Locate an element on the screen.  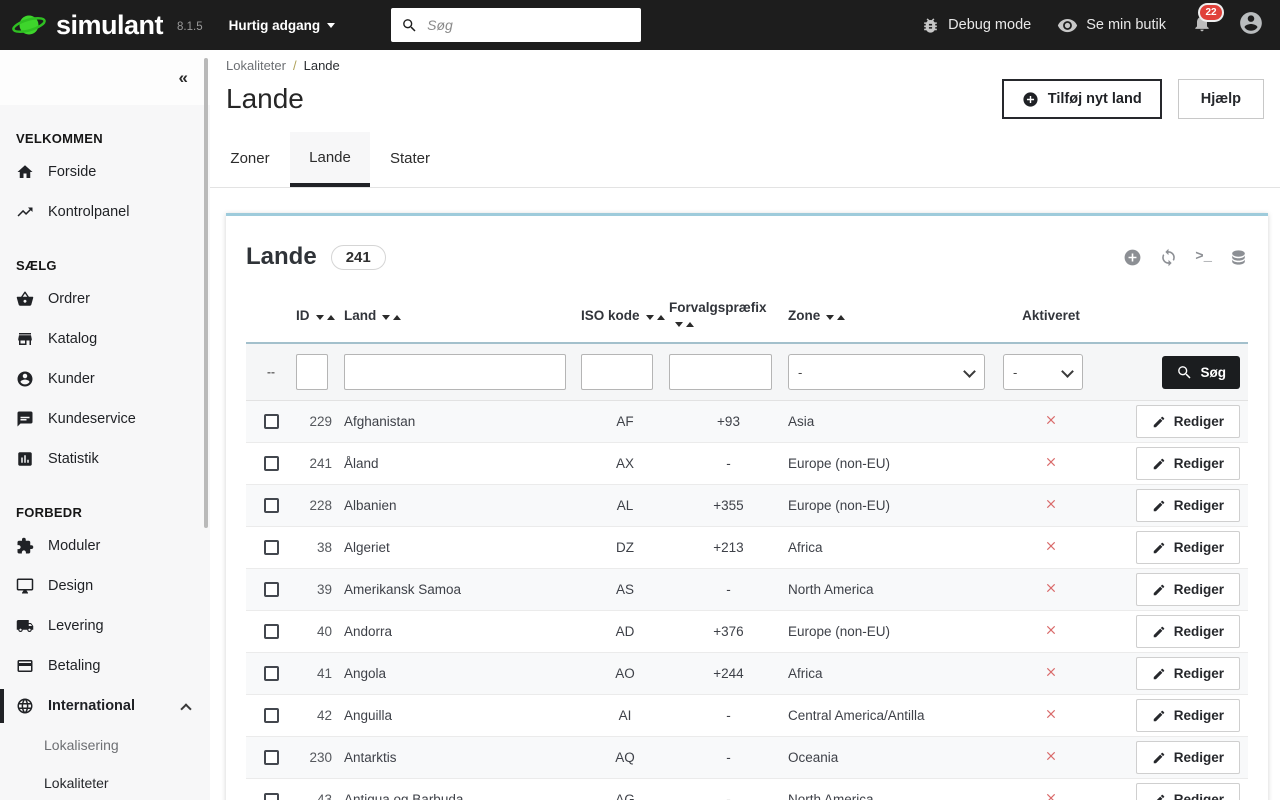
row-zone-cell: Europe (non-EU) is located at coordinates (839, 463).